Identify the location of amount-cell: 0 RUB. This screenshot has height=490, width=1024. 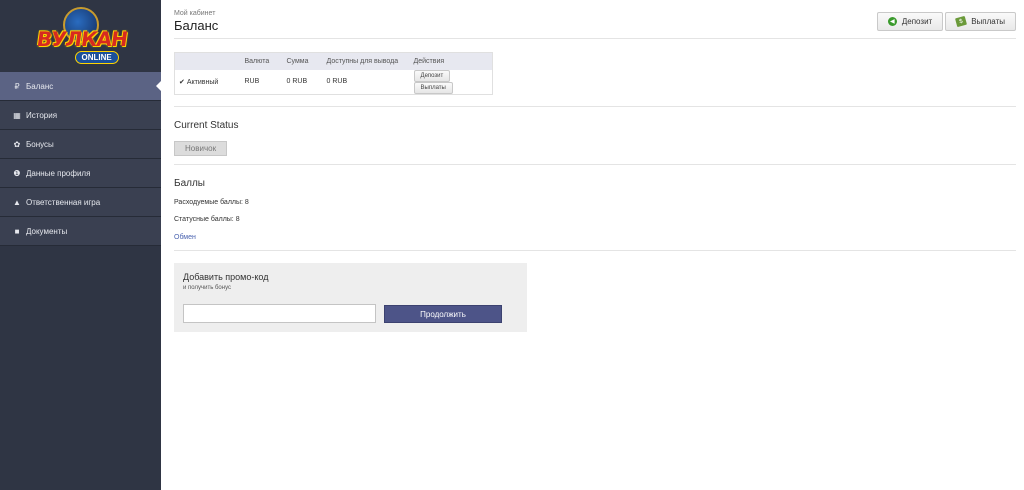
(297, 81).